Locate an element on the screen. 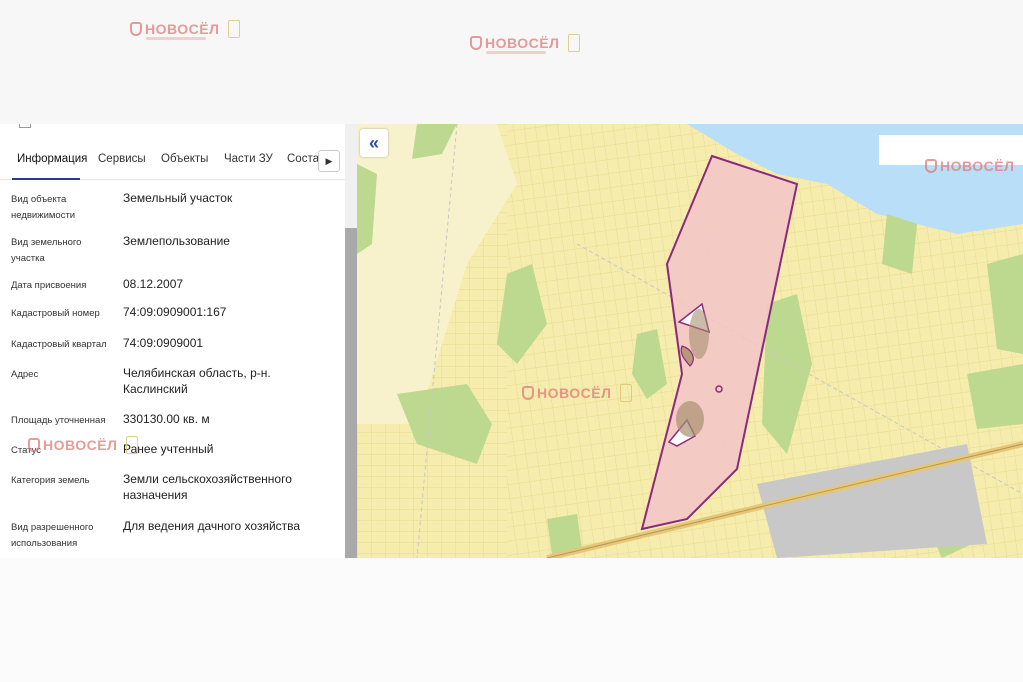  field-value: Земельный участок is located at coordinates (178, 198).